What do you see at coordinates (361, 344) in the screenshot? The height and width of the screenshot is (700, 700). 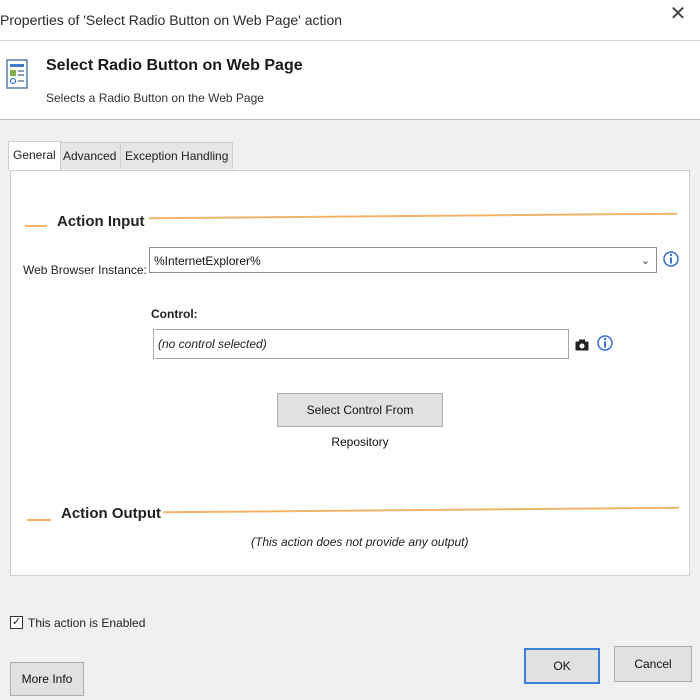 I see `control-field: (no control selected)` at bounding box center [361, 344].